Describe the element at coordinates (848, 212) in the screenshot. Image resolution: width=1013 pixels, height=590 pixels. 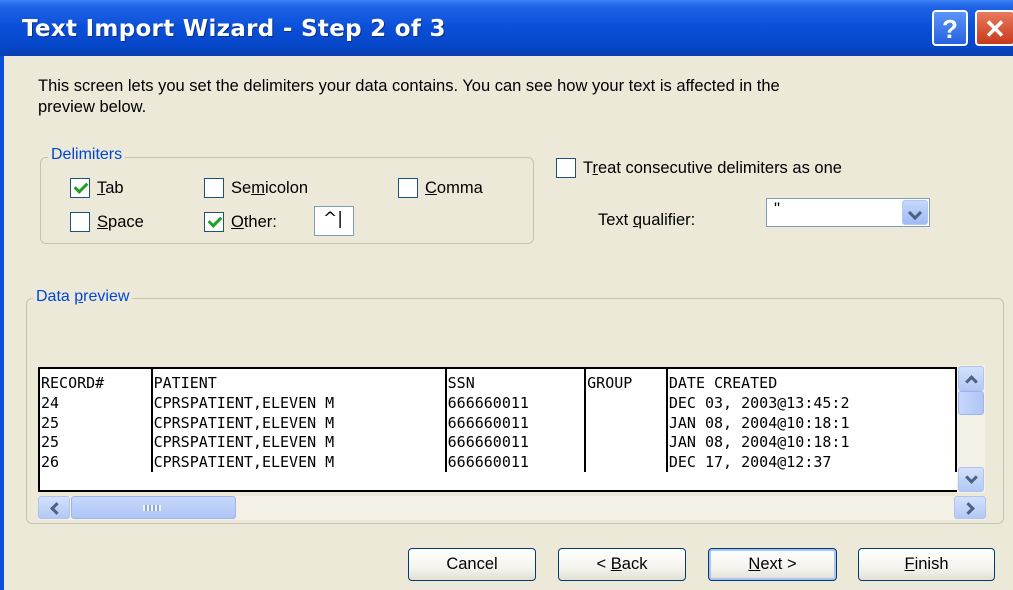
I see `text-qualifier-select: "` at that location.